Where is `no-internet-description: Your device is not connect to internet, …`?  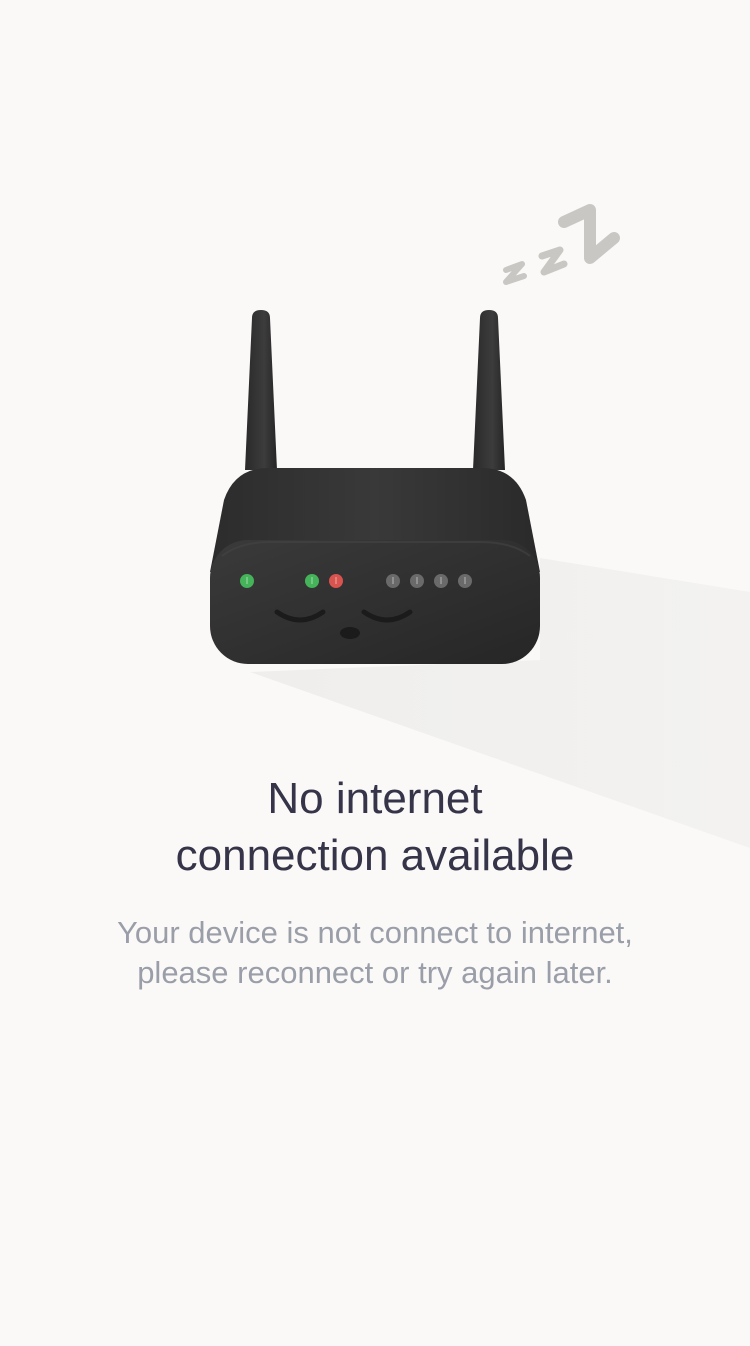
no-internet-description: Your device is not connect to internet, … is located at coordinates (375, 953).